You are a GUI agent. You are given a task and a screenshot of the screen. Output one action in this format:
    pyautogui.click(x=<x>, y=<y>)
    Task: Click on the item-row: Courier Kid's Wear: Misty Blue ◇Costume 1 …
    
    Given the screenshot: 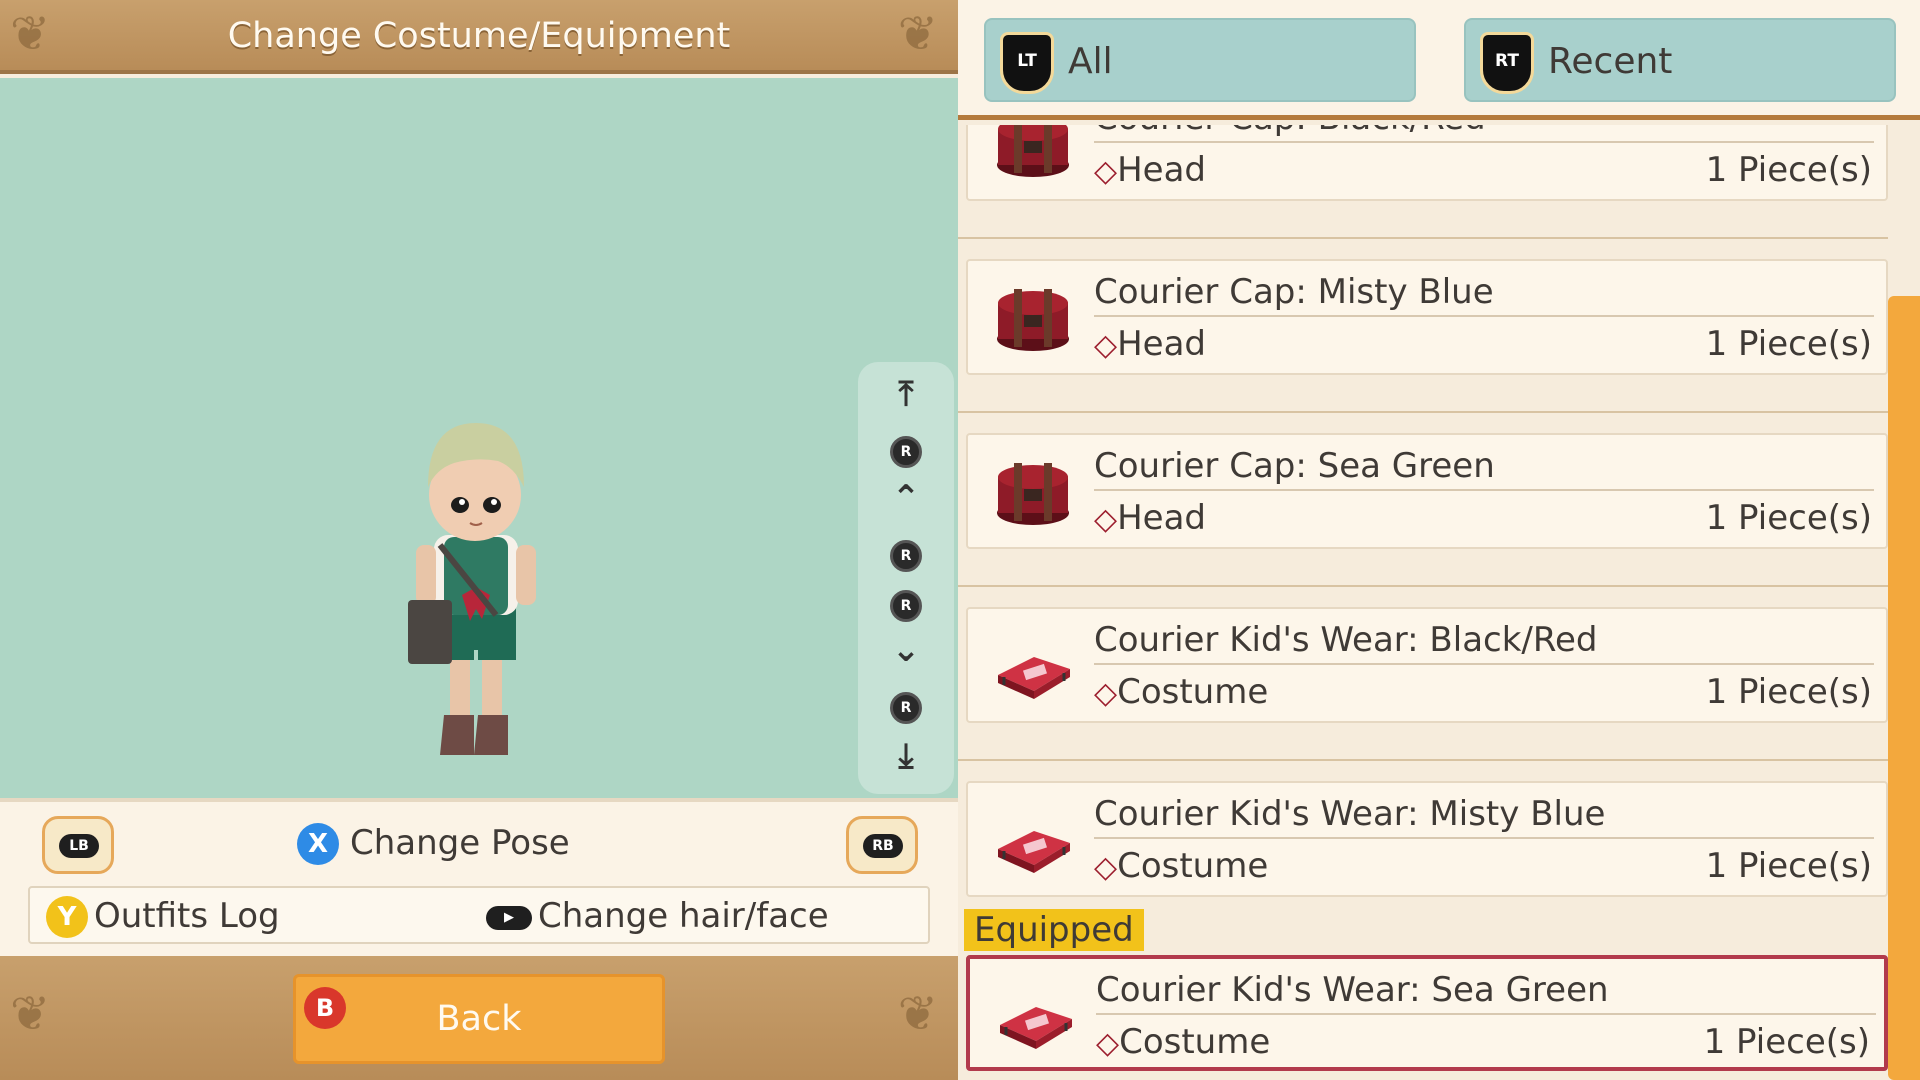 What is the action you would take?
    pyautogui.click(x=1427, y=839)
    